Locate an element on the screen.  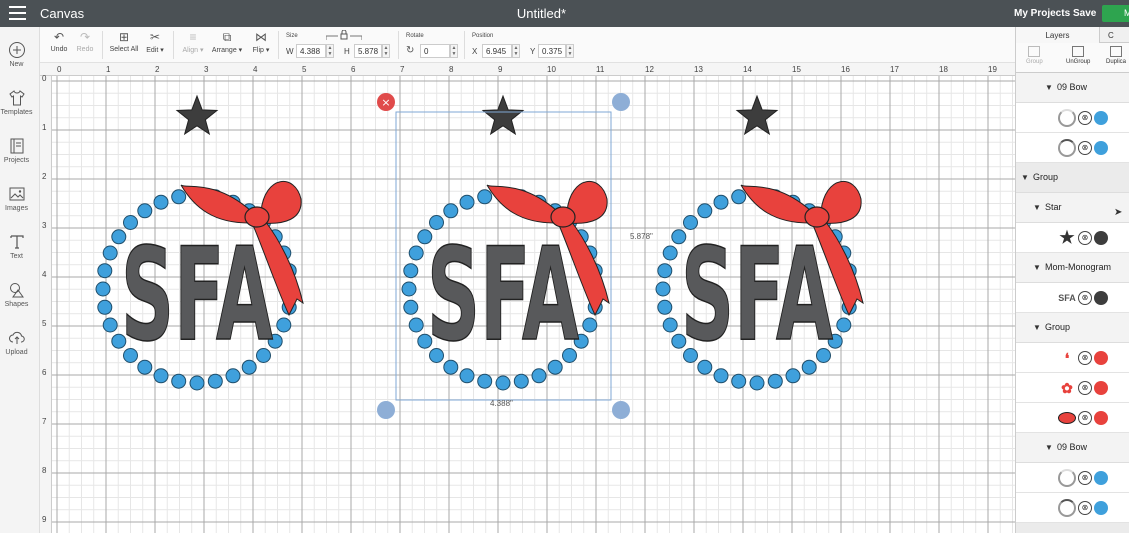
flip-menu-button: ⋈ Flip ▾ is located at coordinates (261, 42).